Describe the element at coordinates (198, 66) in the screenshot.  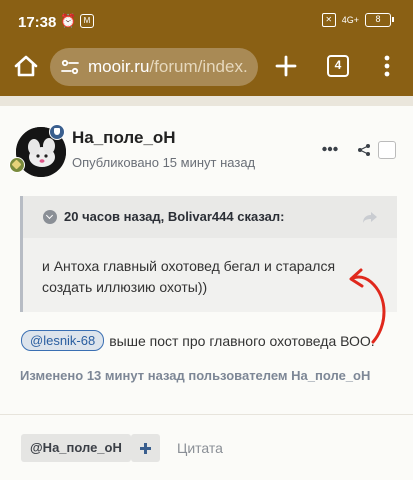
I see `url-path: /forum/index.` at that location.